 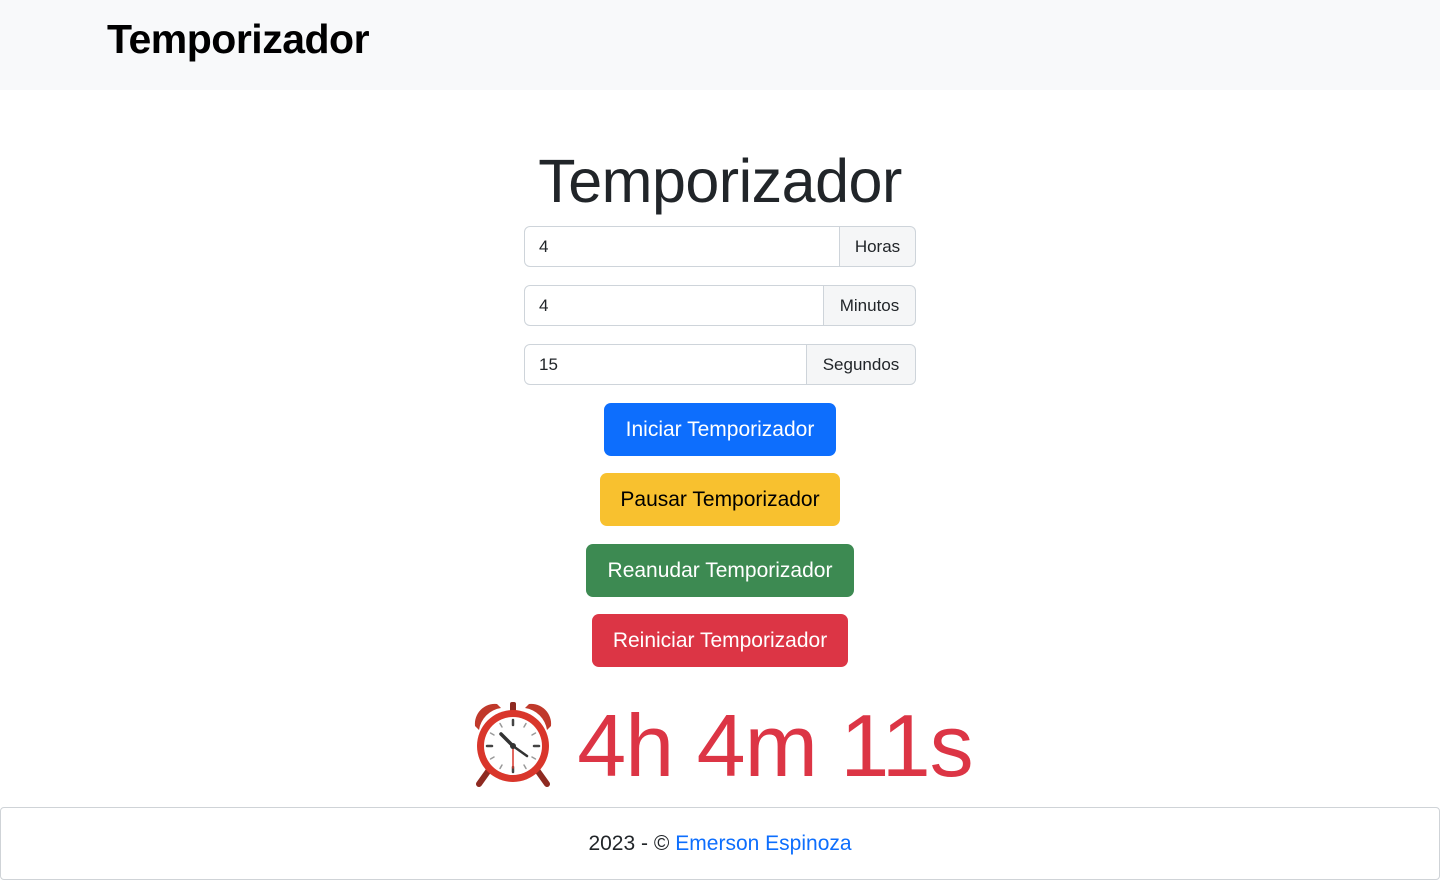 What do you see at coordinates (775, 745) in the screenshot?
I see `countdown-time: 4h 4m 11s` at bounding box center [775, 745].